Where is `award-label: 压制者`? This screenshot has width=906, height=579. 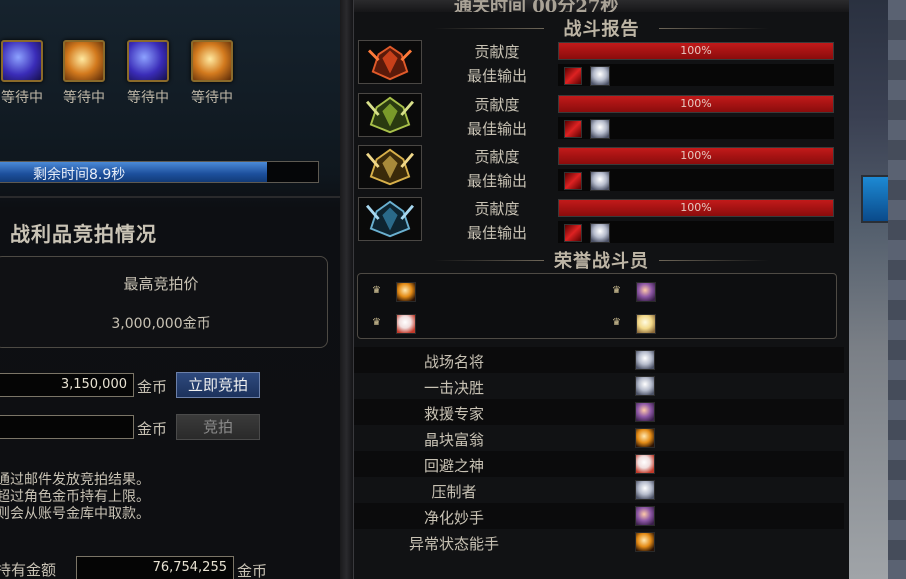
award-label: 压制者 is located at coordinates (454, 492).